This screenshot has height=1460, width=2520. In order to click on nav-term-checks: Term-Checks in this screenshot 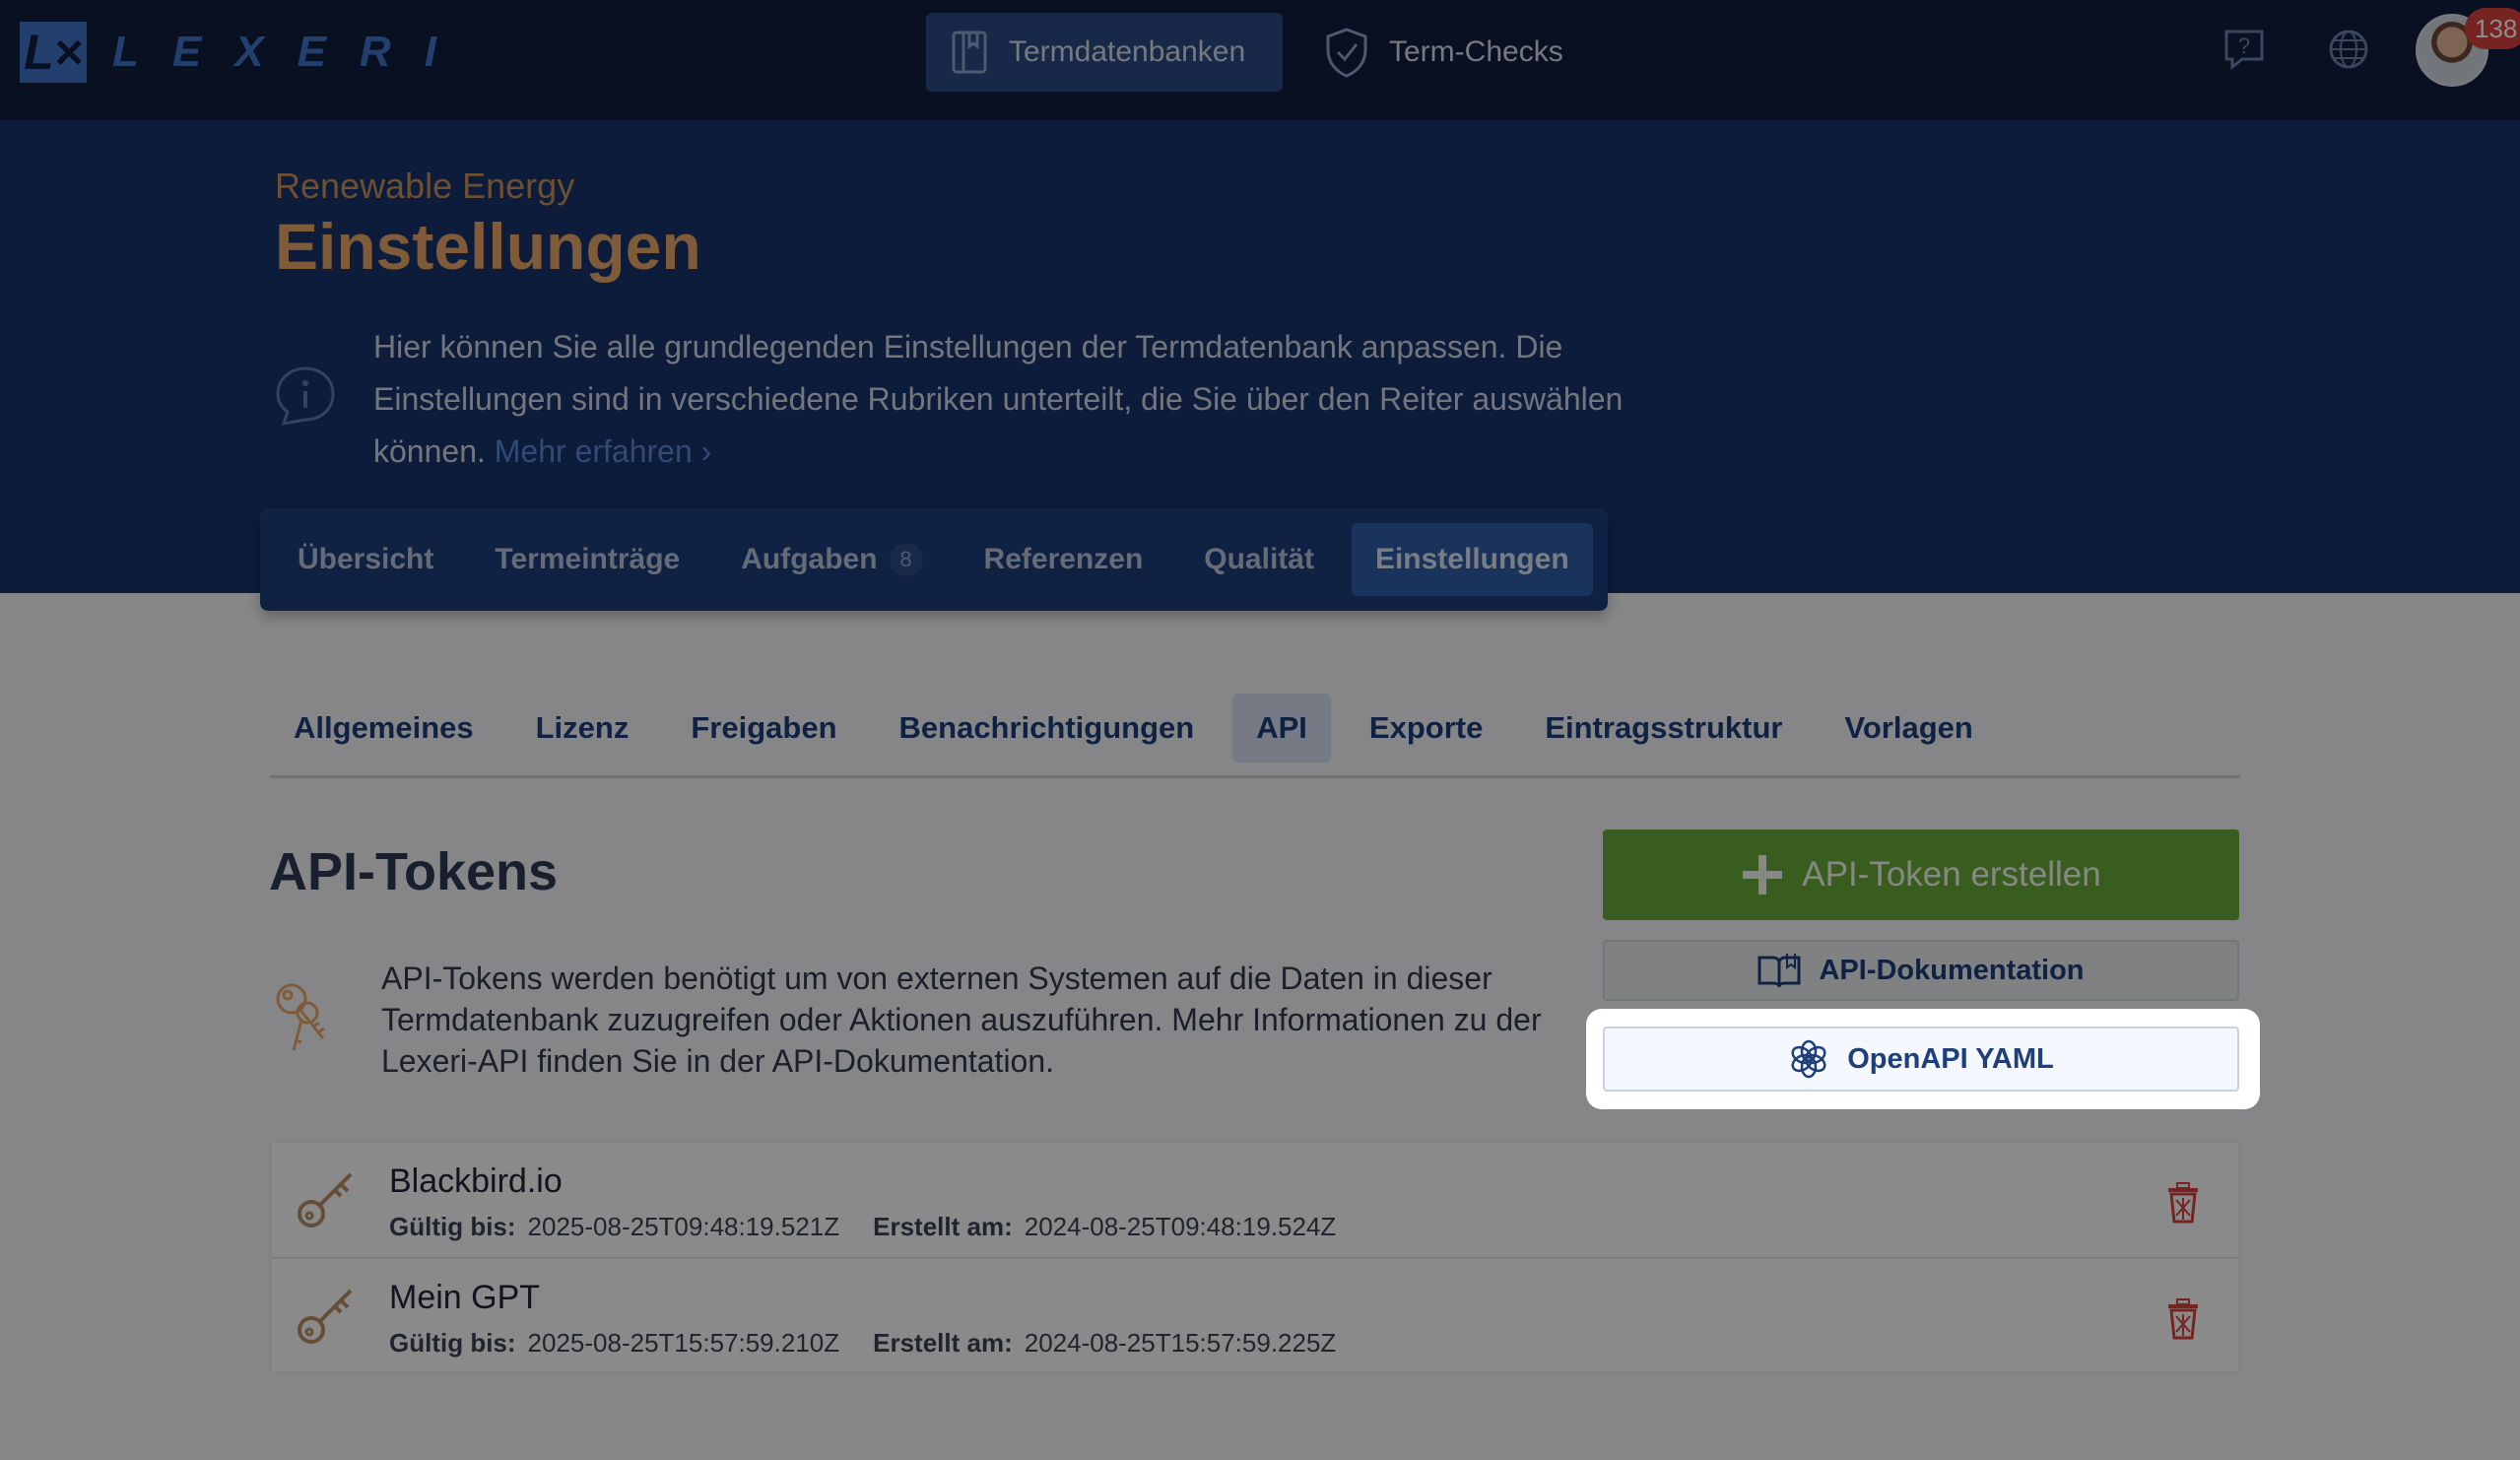, I will do `click(1448, 53)`.